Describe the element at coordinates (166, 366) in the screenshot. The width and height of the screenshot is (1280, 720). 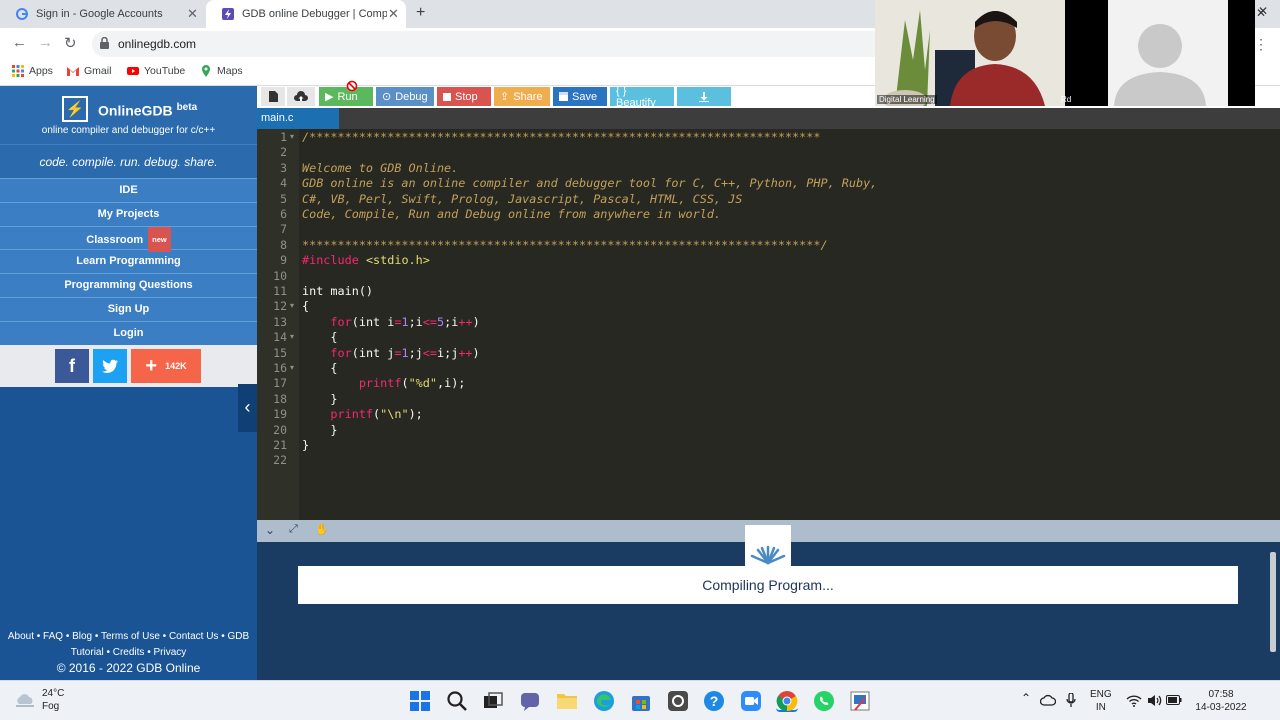
I see `share-count-button: + 142K` at that location.